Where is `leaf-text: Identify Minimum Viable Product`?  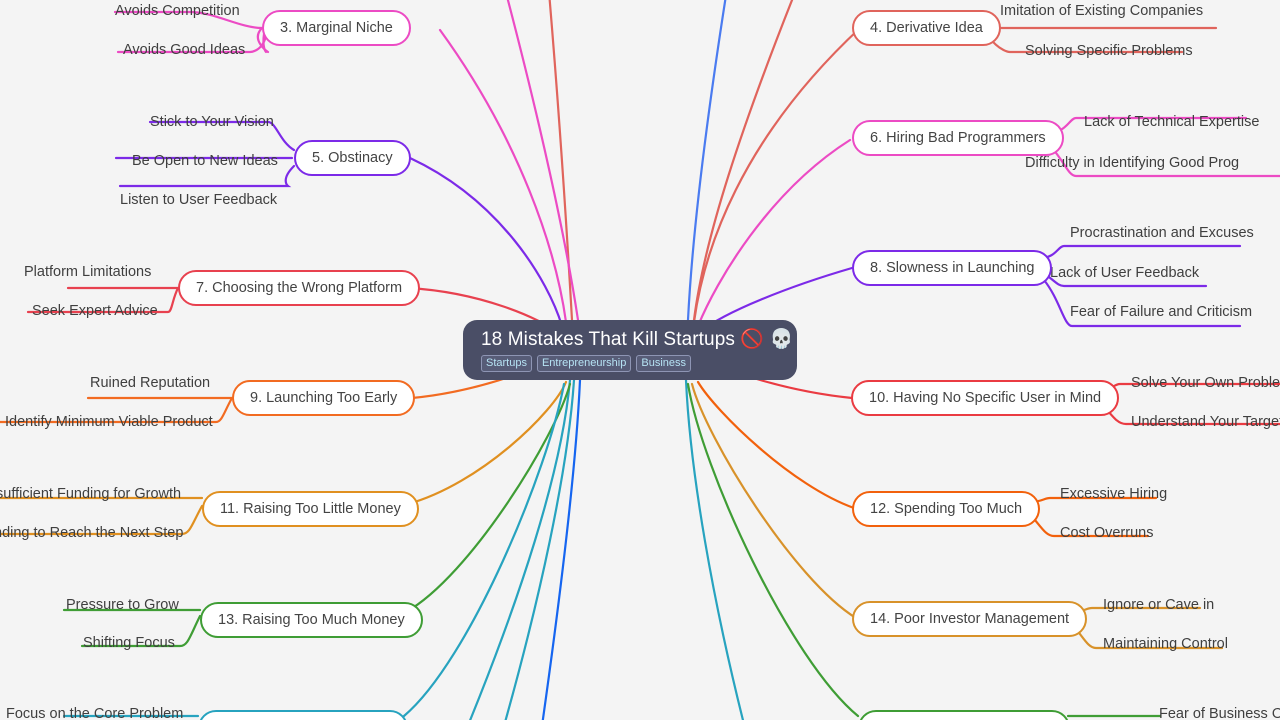 leaf-text: Identify Minimum Viable Product is located at coordinates (109, 422).